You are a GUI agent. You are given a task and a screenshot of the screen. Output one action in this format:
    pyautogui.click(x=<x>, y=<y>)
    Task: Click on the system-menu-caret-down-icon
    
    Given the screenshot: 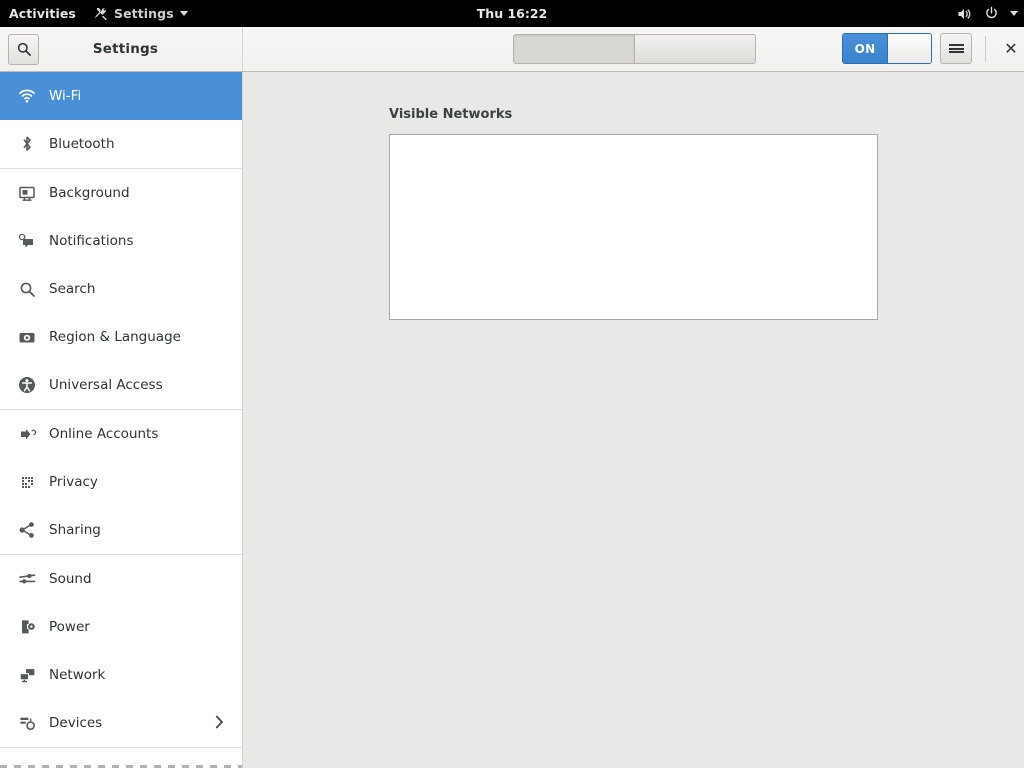 What is the action you would take?
    pyautogui.click(x=1014, y=13)
    